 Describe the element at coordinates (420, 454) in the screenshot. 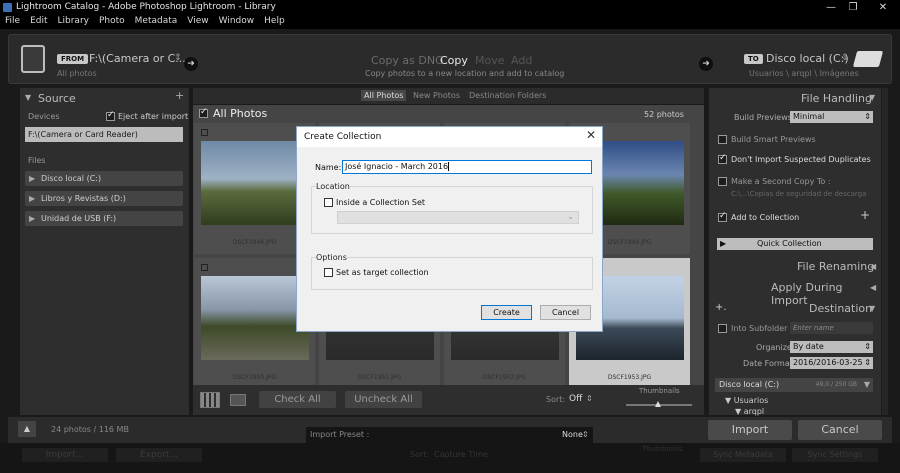

I see `sort-dim-label: Sort:` at that location.